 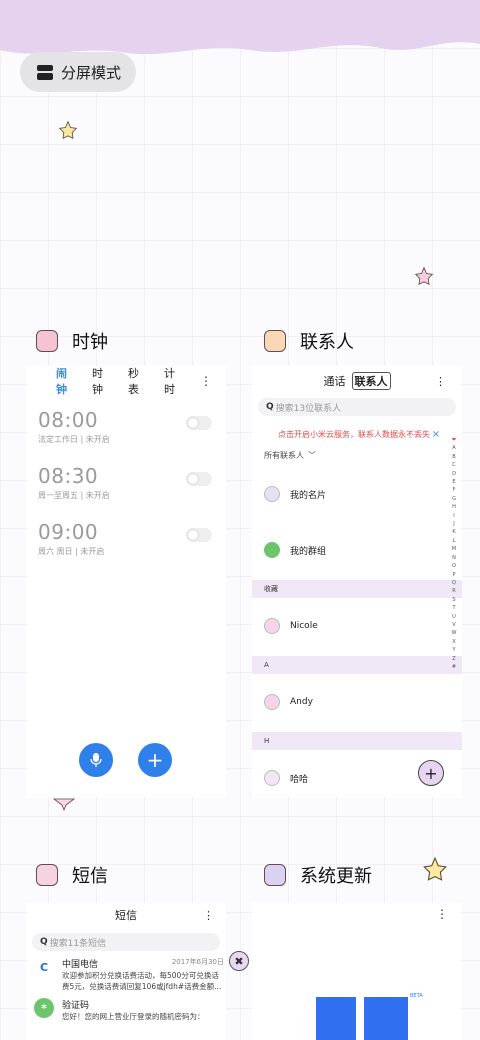 What do you see at coordinates (453, 600) in the screenshot?
I see `index-letter: S` at bounding box center [453, 600].